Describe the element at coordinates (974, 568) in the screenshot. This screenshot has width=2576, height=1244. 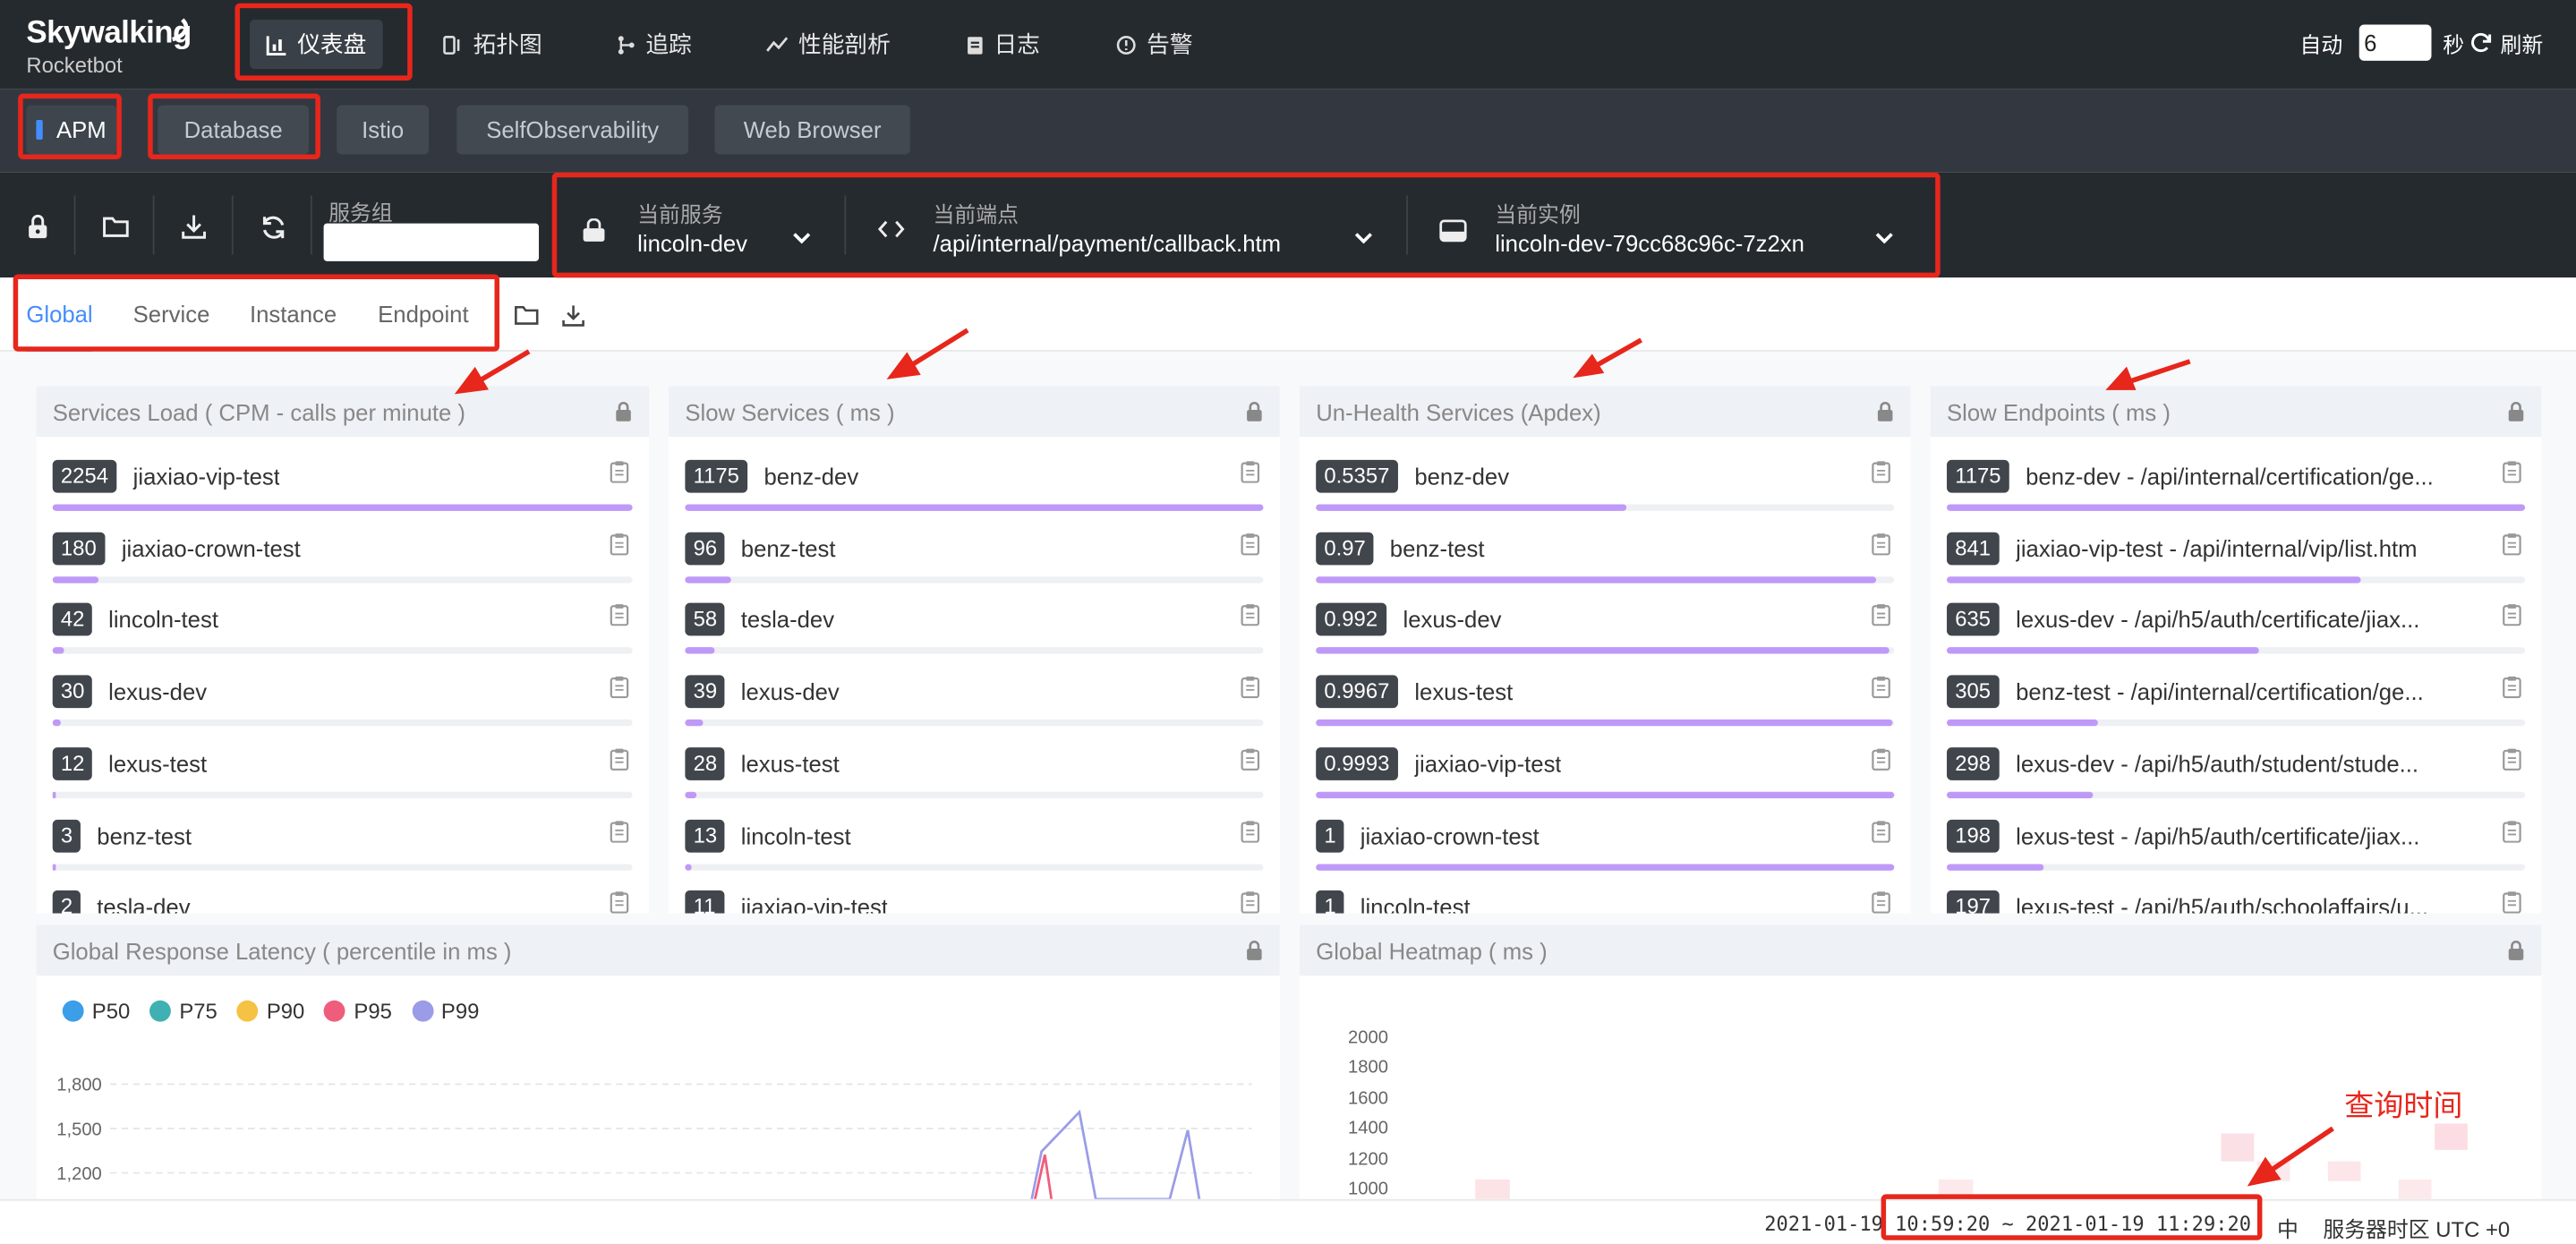
I see `list-item: 96 benz-test` at that location.